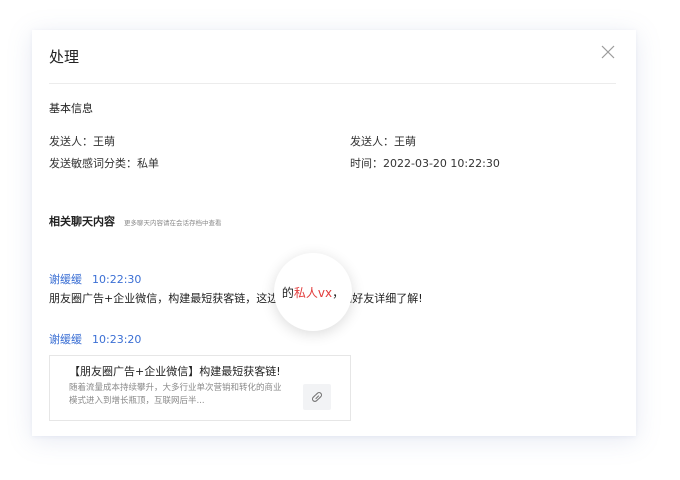 Image resolution: width=680 pixels, height=480 pixels. I want to click on chat-section-title: 相关聊天内容, so click(82, 221).